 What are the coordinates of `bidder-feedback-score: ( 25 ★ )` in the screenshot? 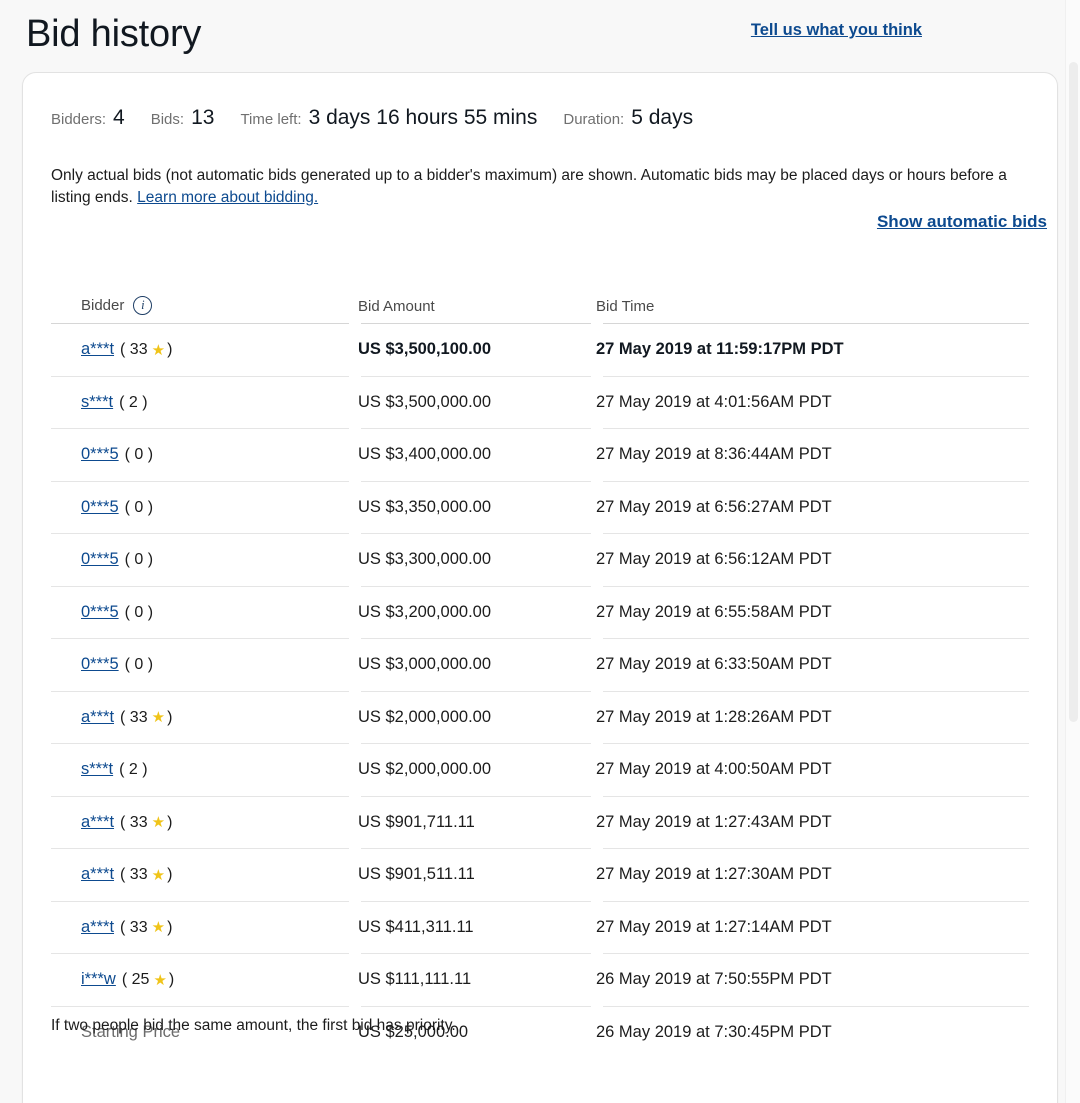 It's located at (148, 980).